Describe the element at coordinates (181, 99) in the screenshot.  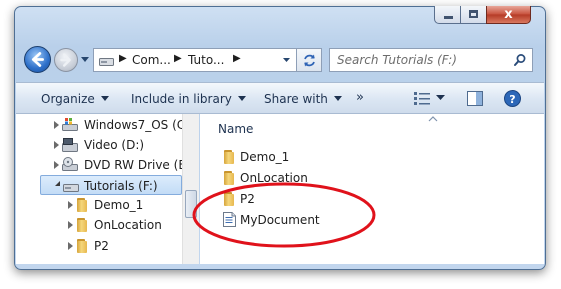
I see `include-label: Include in library` at that location.